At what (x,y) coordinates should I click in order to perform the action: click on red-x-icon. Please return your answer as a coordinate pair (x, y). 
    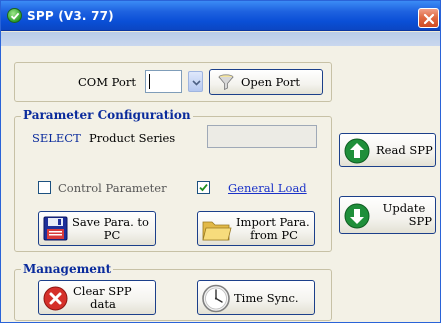
    Looking at the image, I should click on (55, 298).